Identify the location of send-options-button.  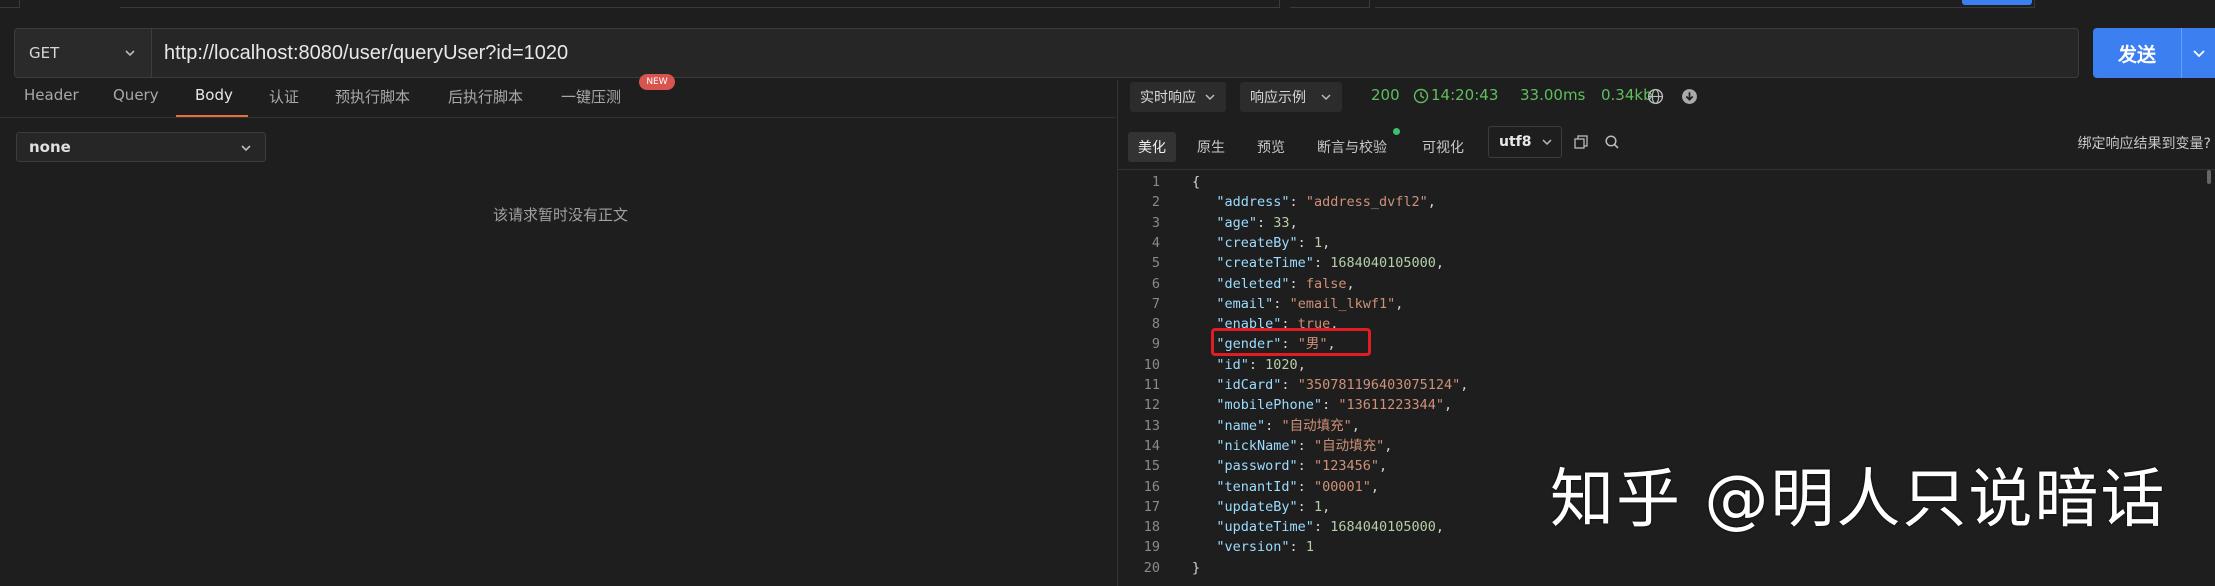
(2198, 53).